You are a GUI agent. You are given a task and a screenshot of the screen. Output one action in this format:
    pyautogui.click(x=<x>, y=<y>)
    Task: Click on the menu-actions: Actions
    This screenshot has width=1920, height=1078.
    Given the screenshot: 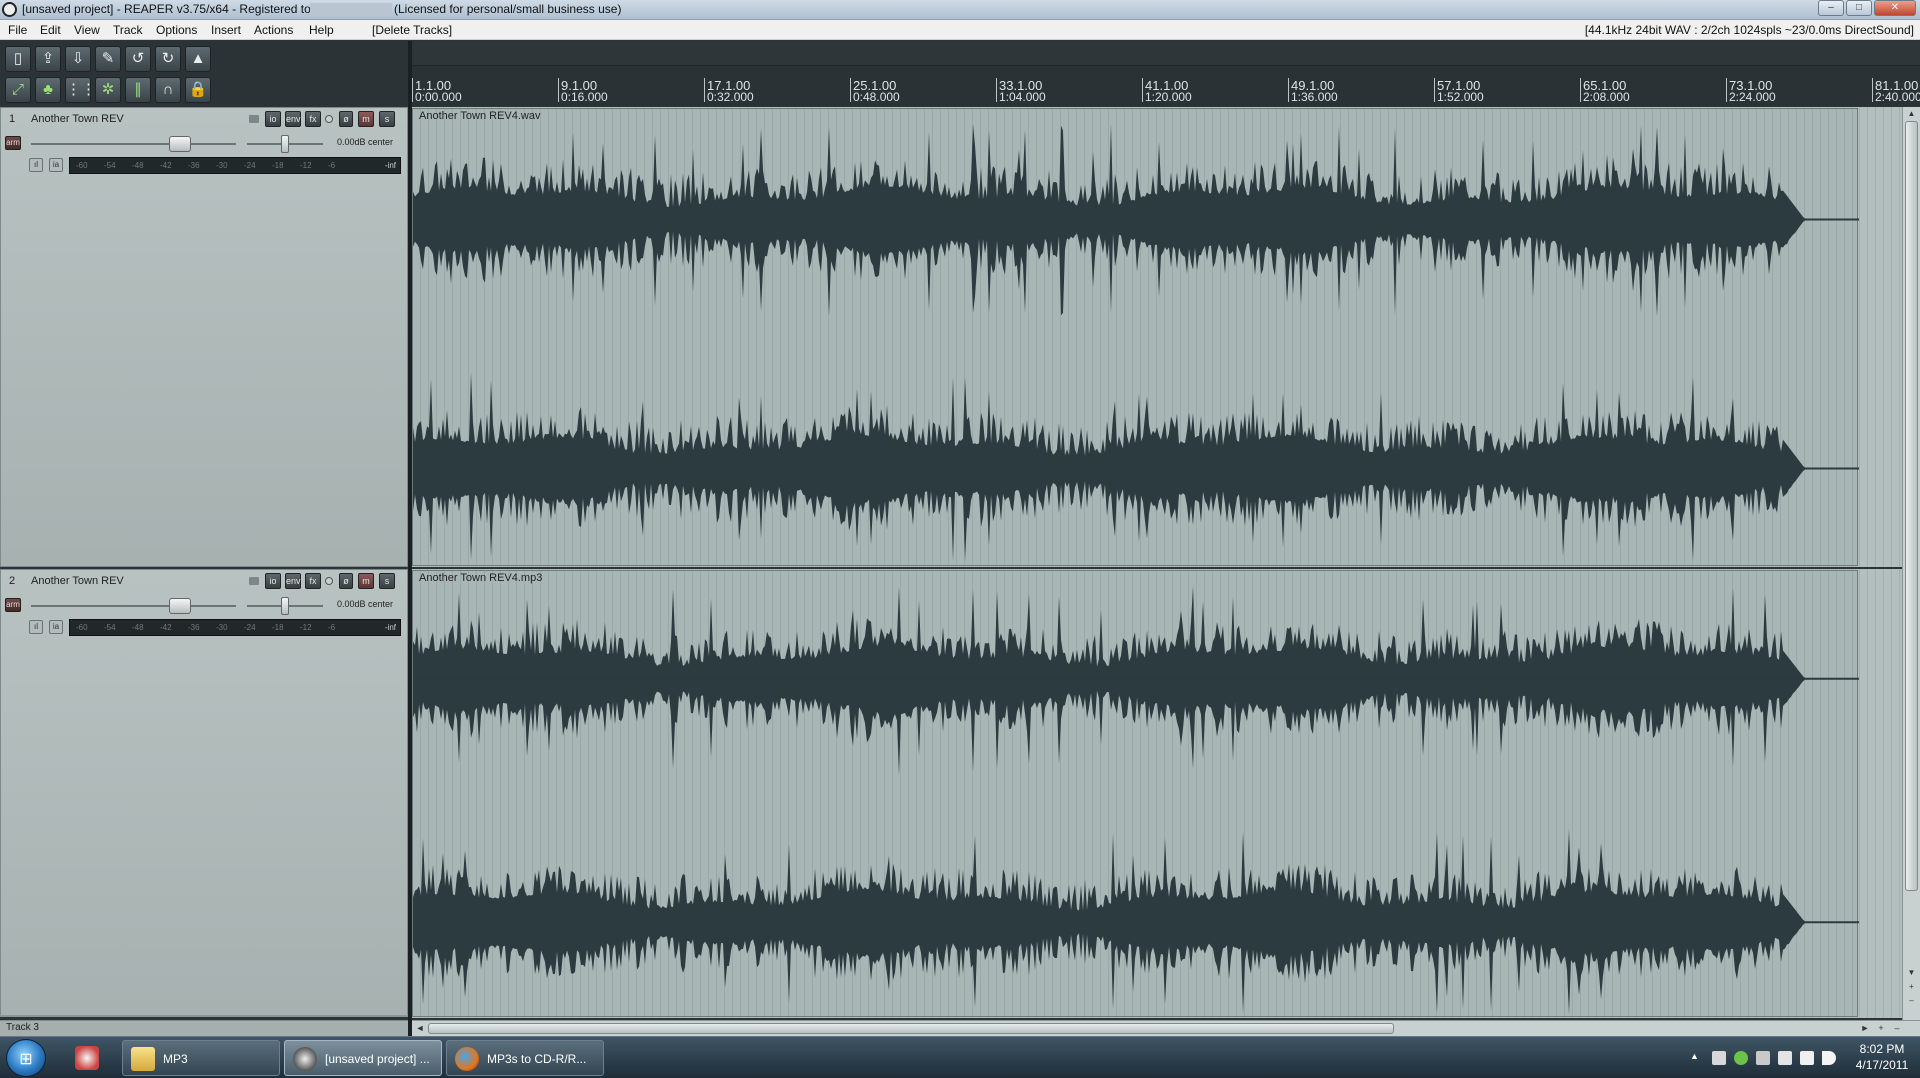 What is the action you would take?
    pyautogui.click(x=273, y=30)
    